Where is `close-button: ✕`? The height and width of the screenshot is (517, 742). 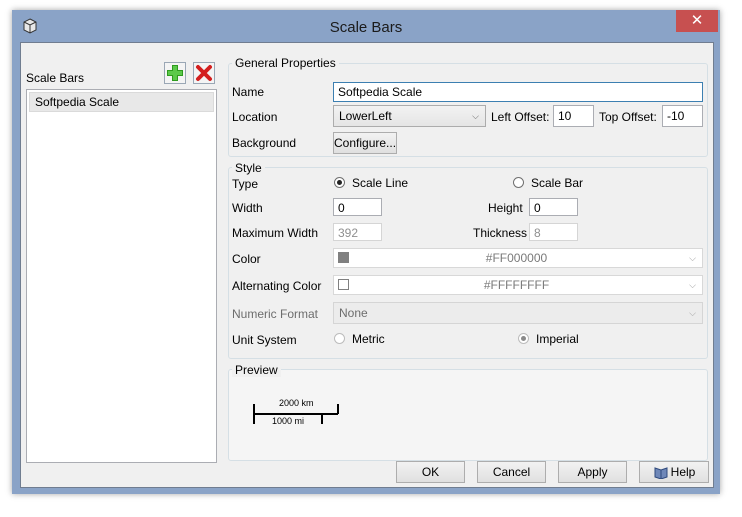 close-button: ✕ is located at coordinates (697, 21).